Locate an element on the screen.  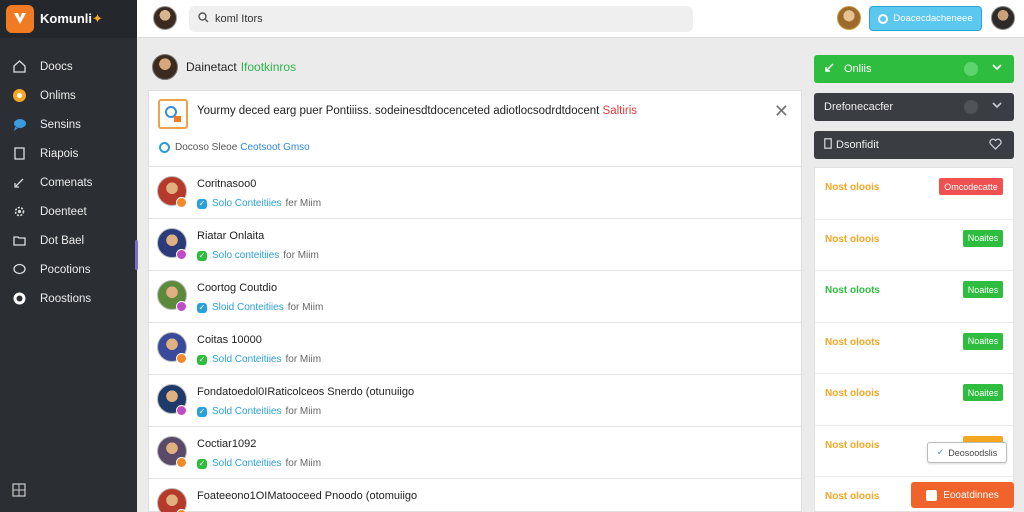
floating-action-card: ✓ Deosoodslis is located at coordinates (967, 452).